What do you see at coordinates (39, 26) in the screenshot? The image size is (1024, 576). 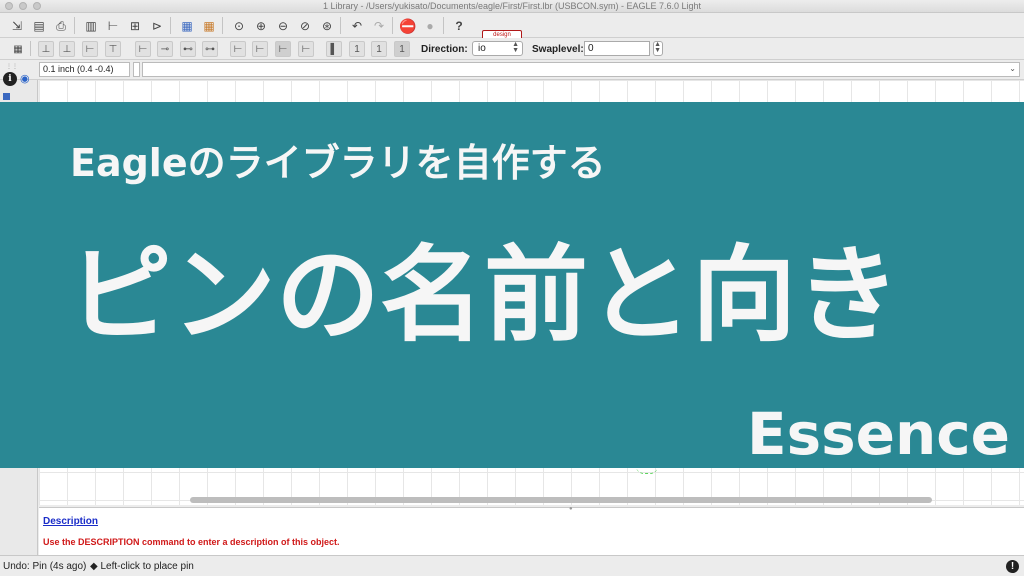 I see `save-icon: ▤` at bounding box center [39, 26].